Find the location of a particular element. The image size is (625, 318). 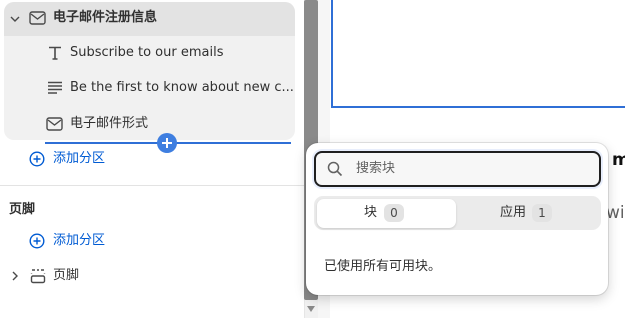

tab-apps: 应用 is located at coordinates (513, 213).